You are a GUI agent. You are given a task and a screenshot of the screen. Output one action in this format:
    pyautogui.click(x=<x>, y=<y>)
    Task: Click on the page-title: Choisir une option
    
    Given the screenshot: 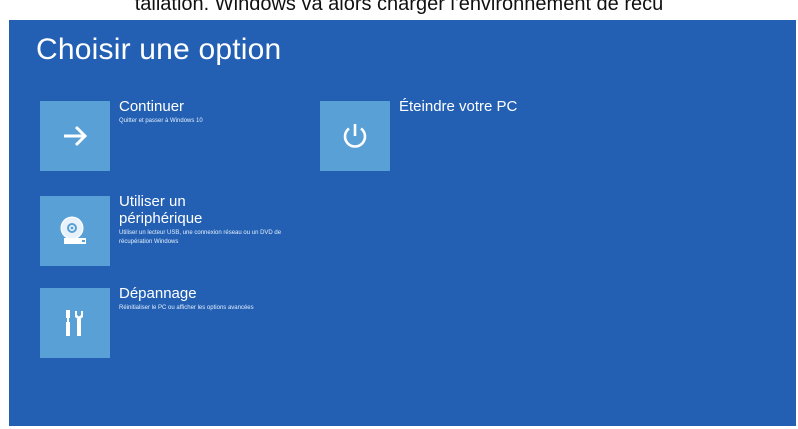 What is the action you would take?
    pyautogui.click(x=159, y=49)
    